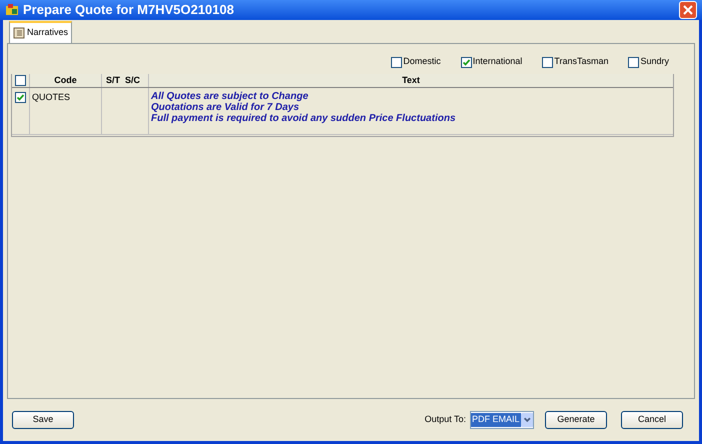  Describe the element at coordinates (225, 107) in the screenshot. I see `narrative-line: Quotations are Valid for 7 Days` at that location.